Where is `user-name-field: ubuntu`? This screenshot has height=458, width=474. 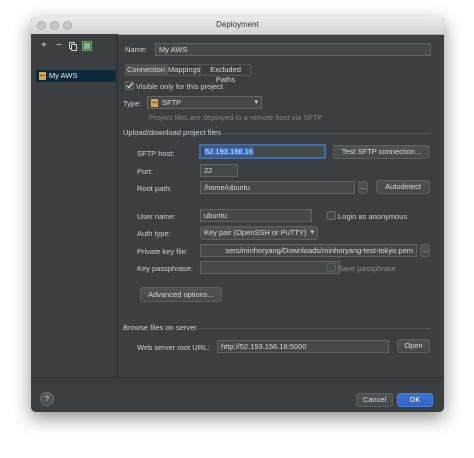
user-name-field: ubuntu is located at coordinates (256, 215).